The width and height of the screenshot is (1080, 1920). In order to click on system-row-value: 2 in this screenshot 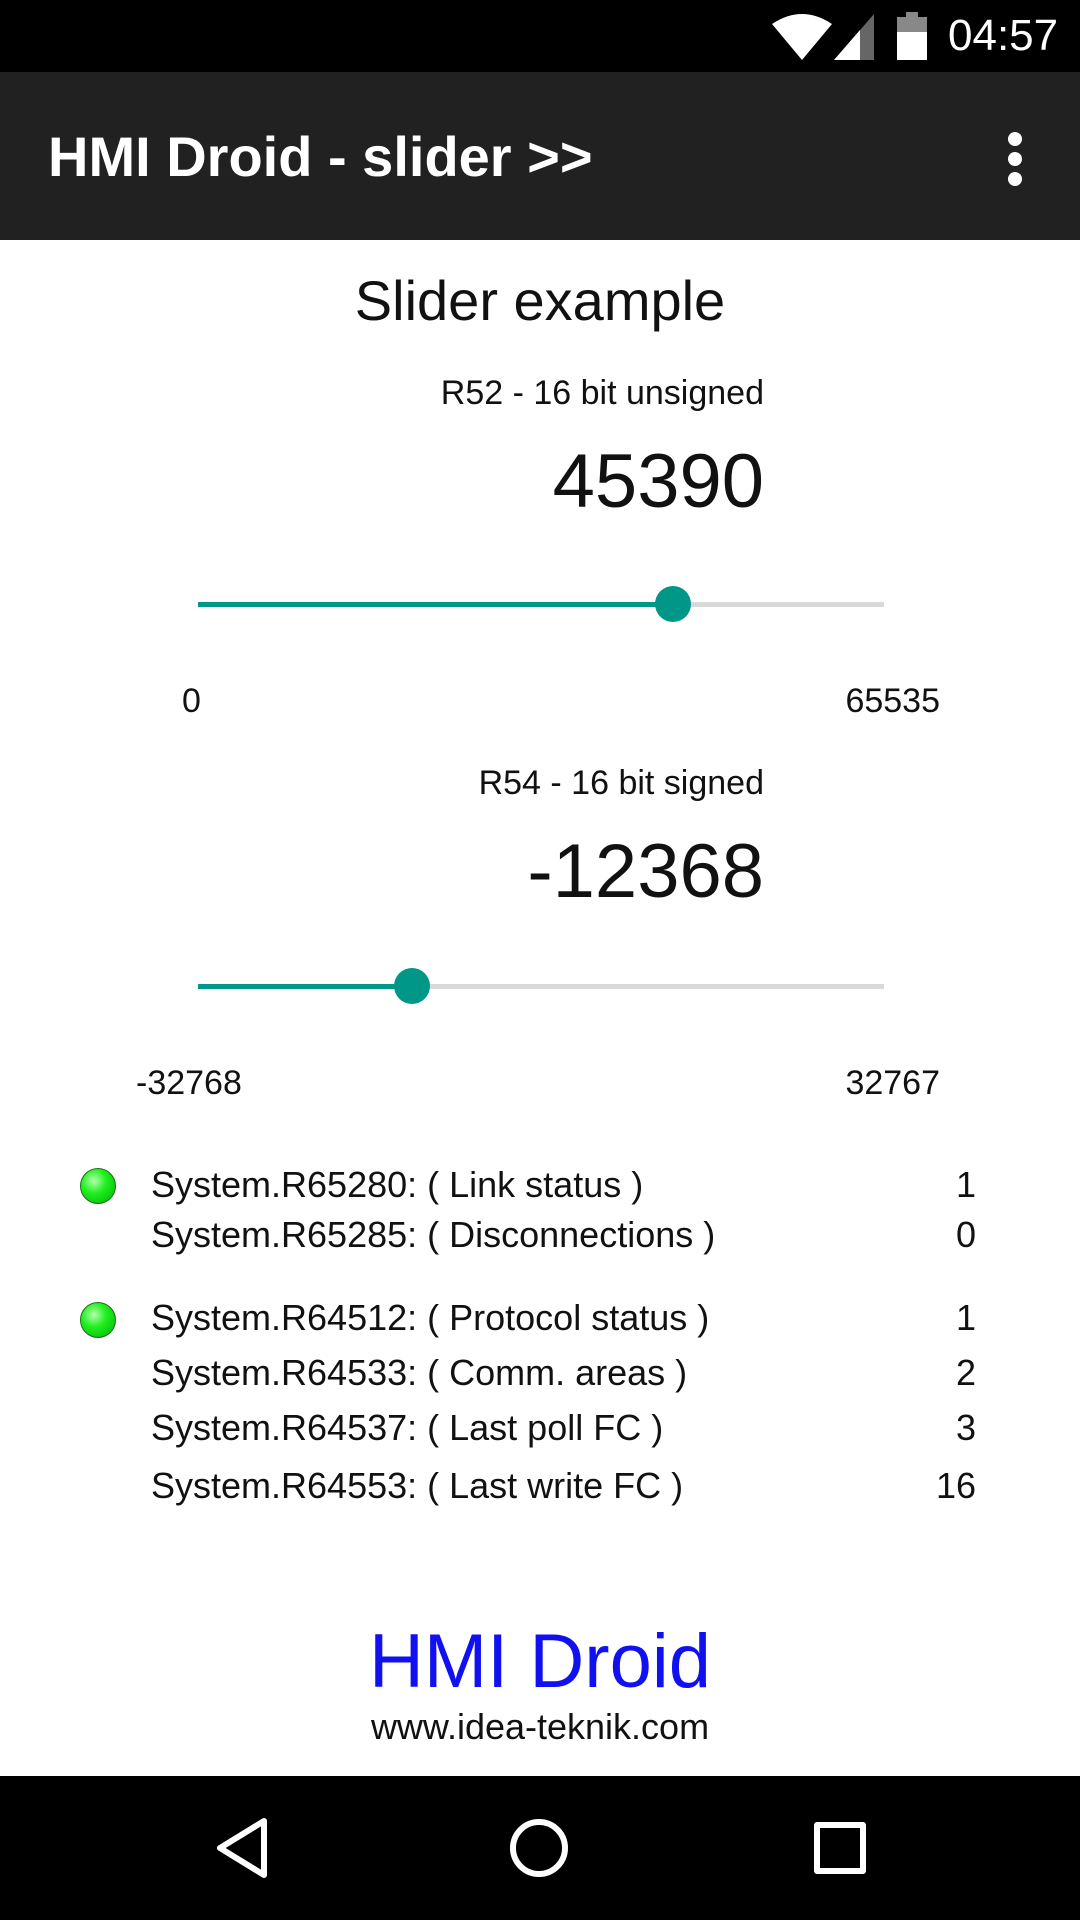, I will do `click(965, 1372)`.